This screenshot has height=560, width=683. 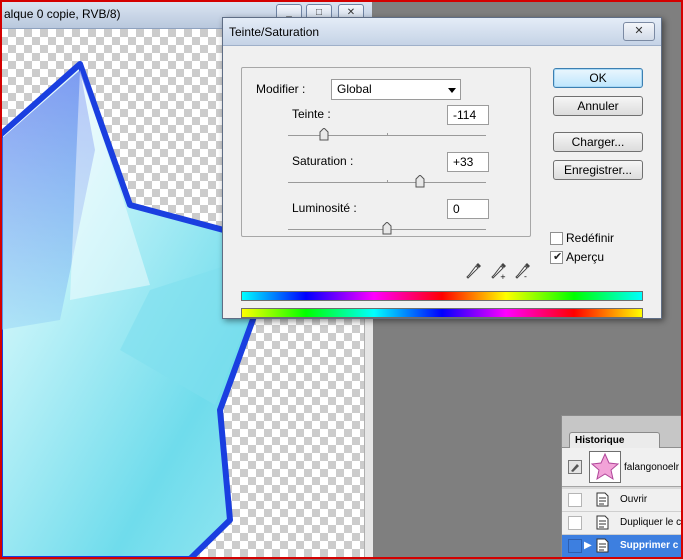 What do you see at coordinates (614, 440) in the screenshot?
I see `tab-history: Historique` at bounding box center [614, 440].